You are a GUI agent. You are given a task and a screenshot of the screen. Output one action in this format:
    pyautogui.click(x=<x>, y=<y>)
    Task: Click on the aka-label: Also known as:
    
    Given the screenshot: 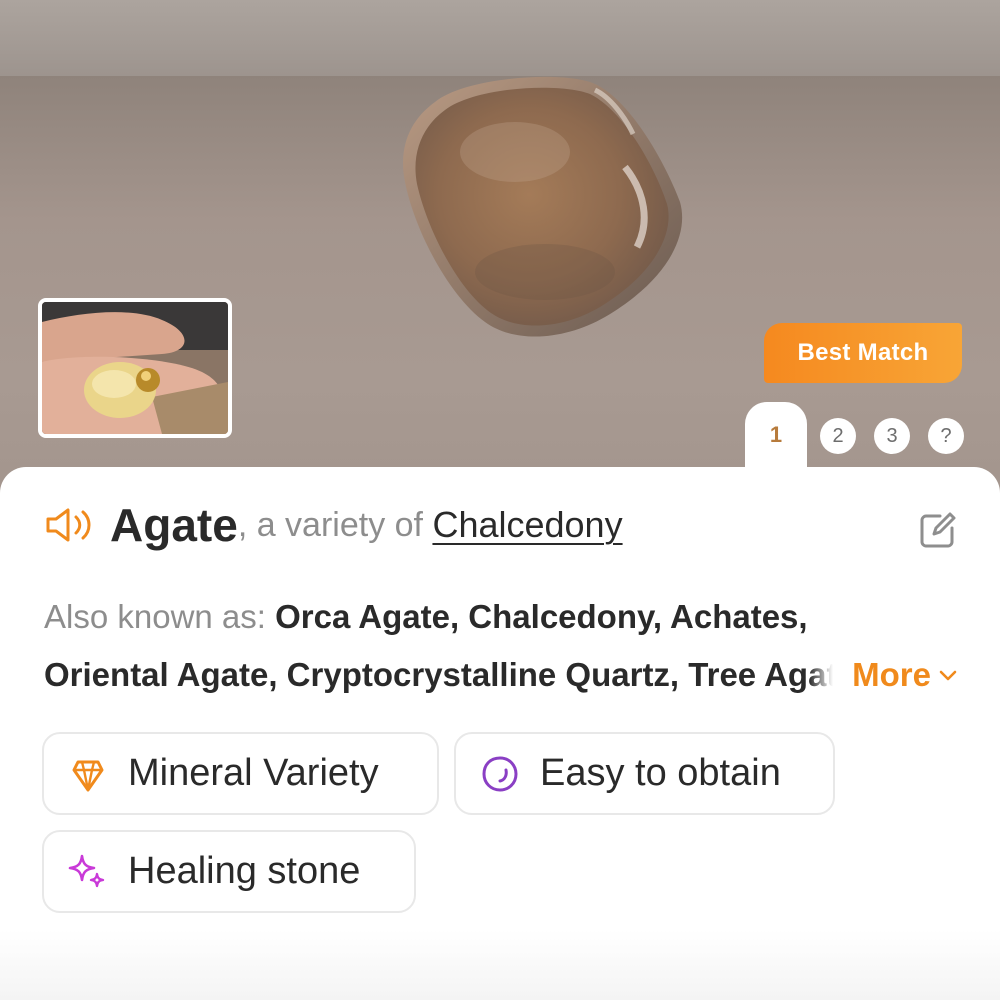 What is the action you would take?
    pyautogui.click(x=160, y=616)
    